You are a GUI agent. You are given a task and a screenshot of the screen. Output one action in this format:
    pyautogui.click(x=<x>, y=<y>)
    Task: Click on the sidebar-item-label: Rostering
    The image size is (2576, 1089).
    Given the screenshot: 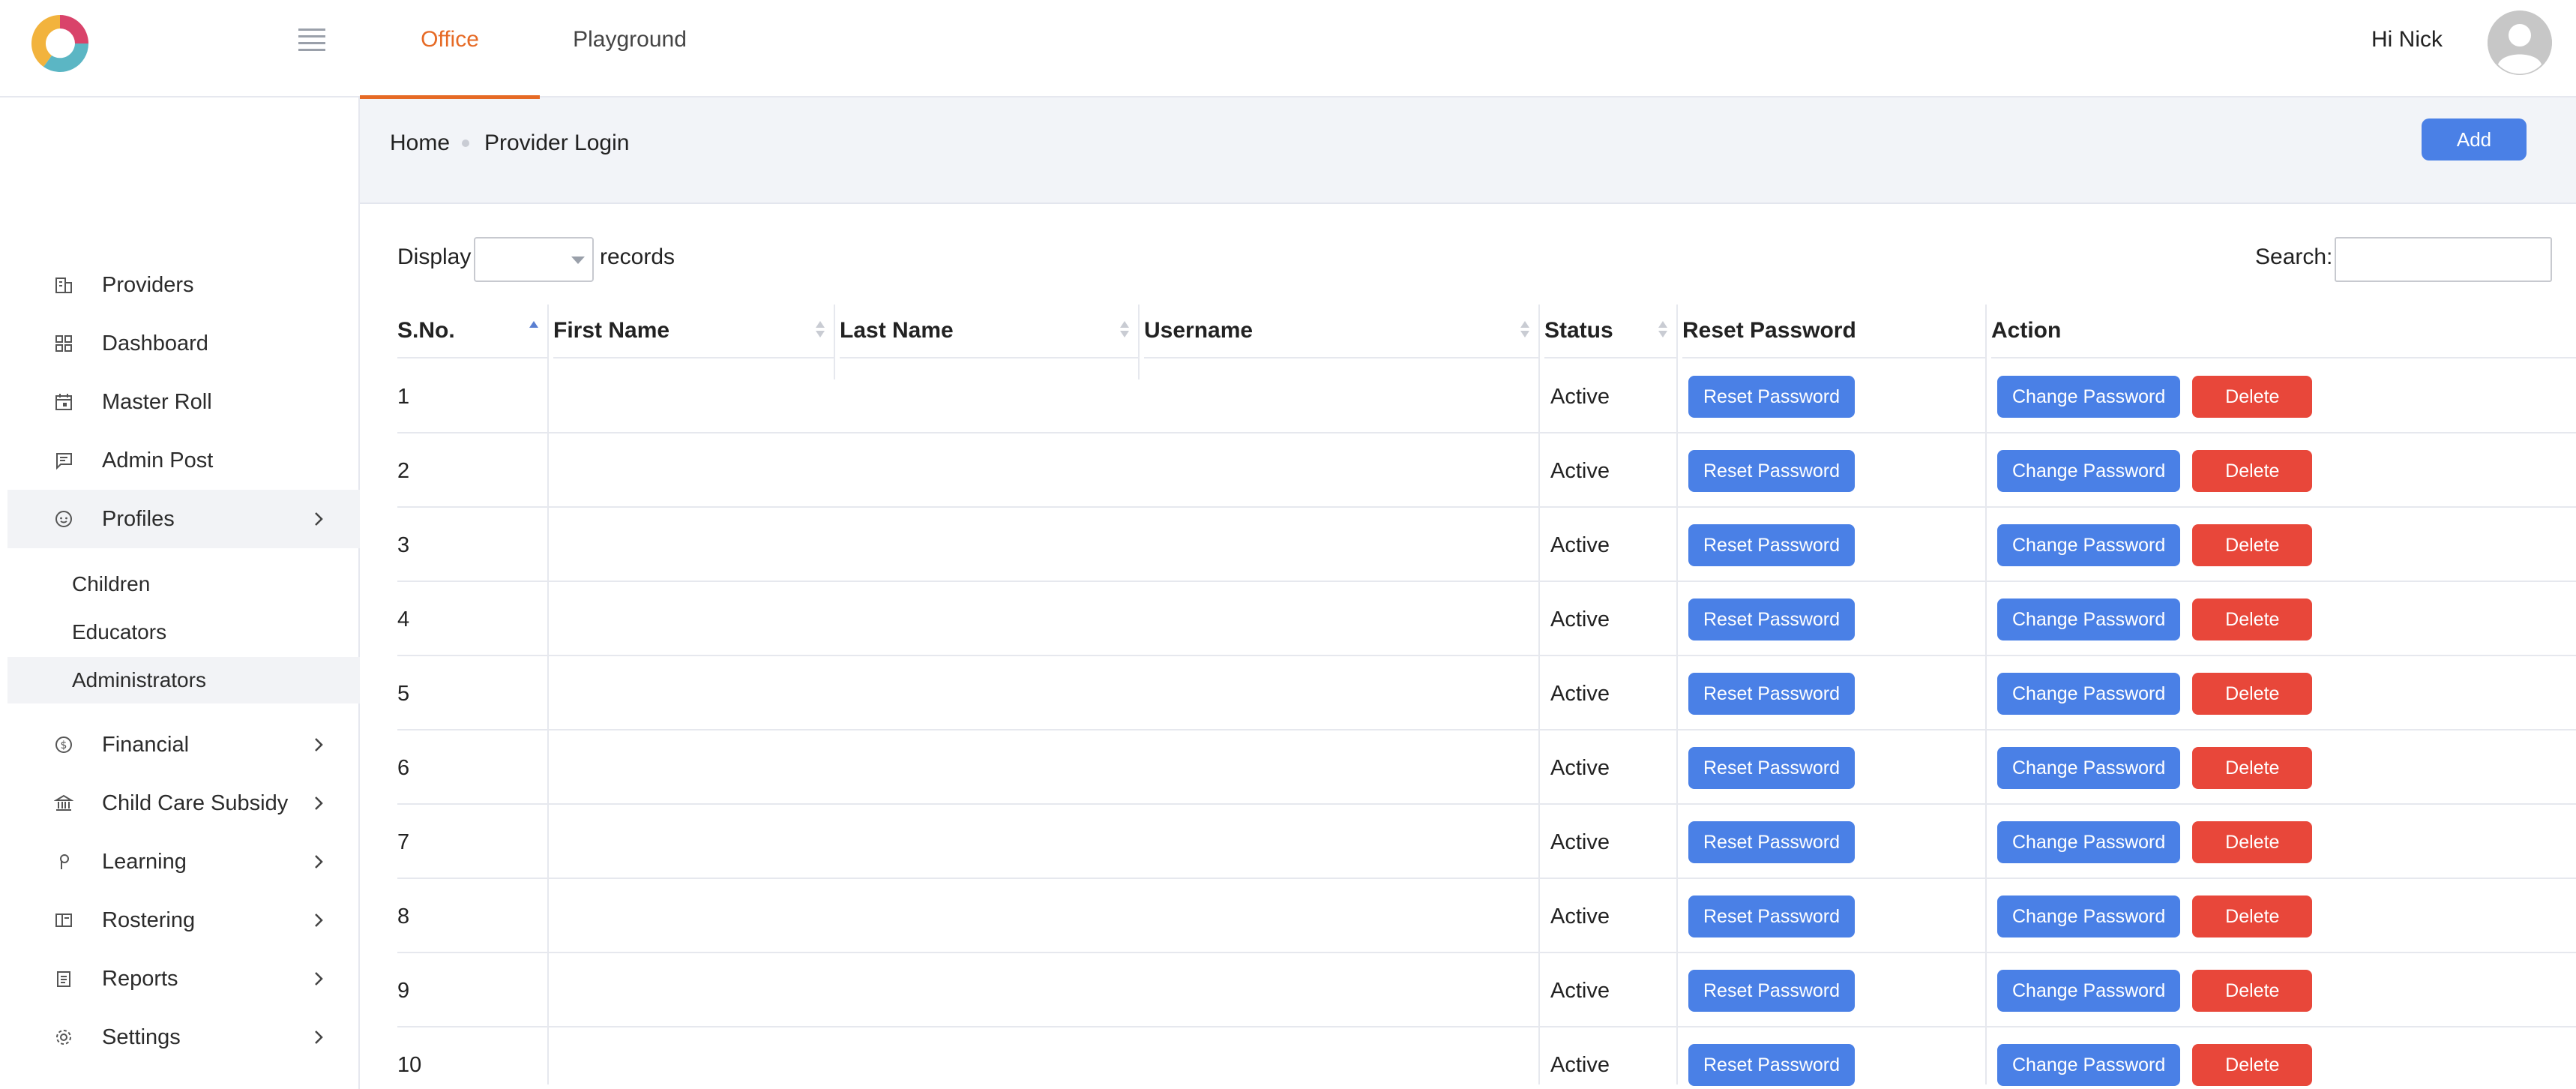 What is the action you would take?
    pyautogui.click(x=149, y=920)
    